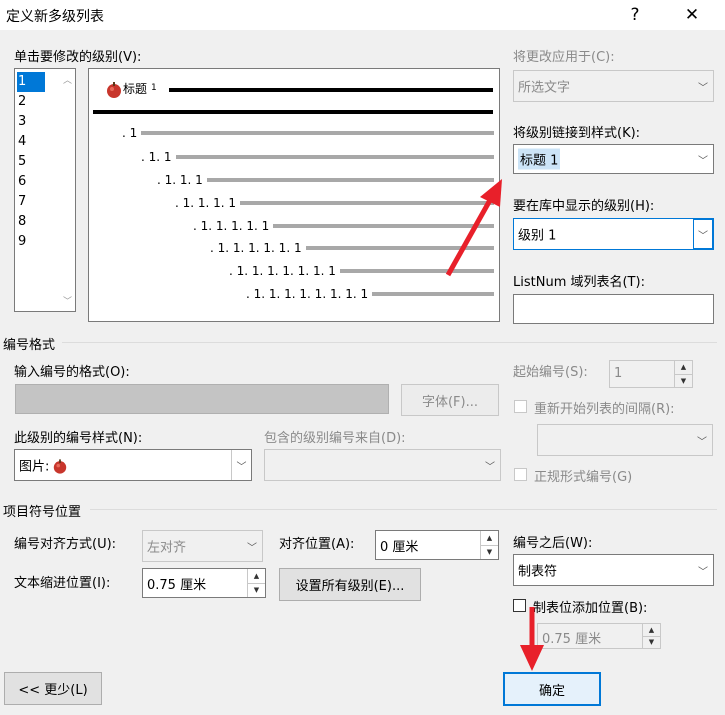  What do you see at coordinates (62, 583) in the screenshot?
I see `indent-label: 文本缩进位置(I):` at bounding box center [62, 583].